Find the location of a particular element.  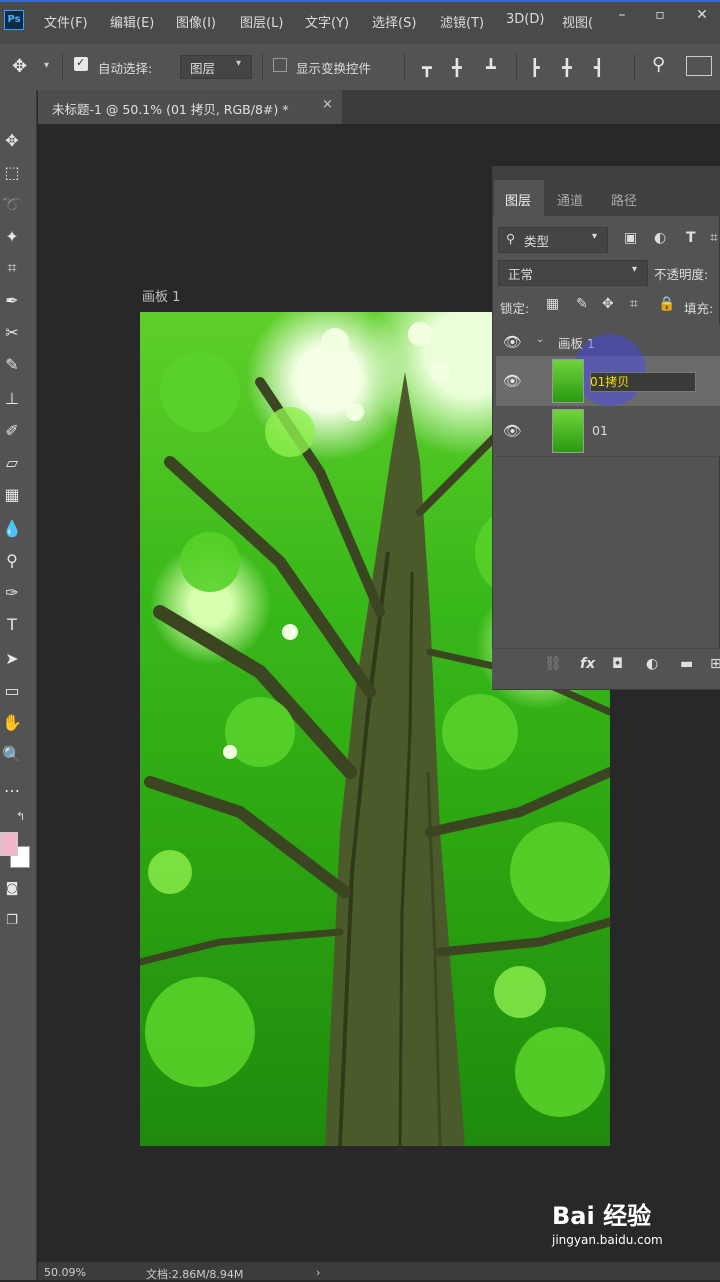

show-transform-label: 显示变换控件 is located at coordinates (334, 68).